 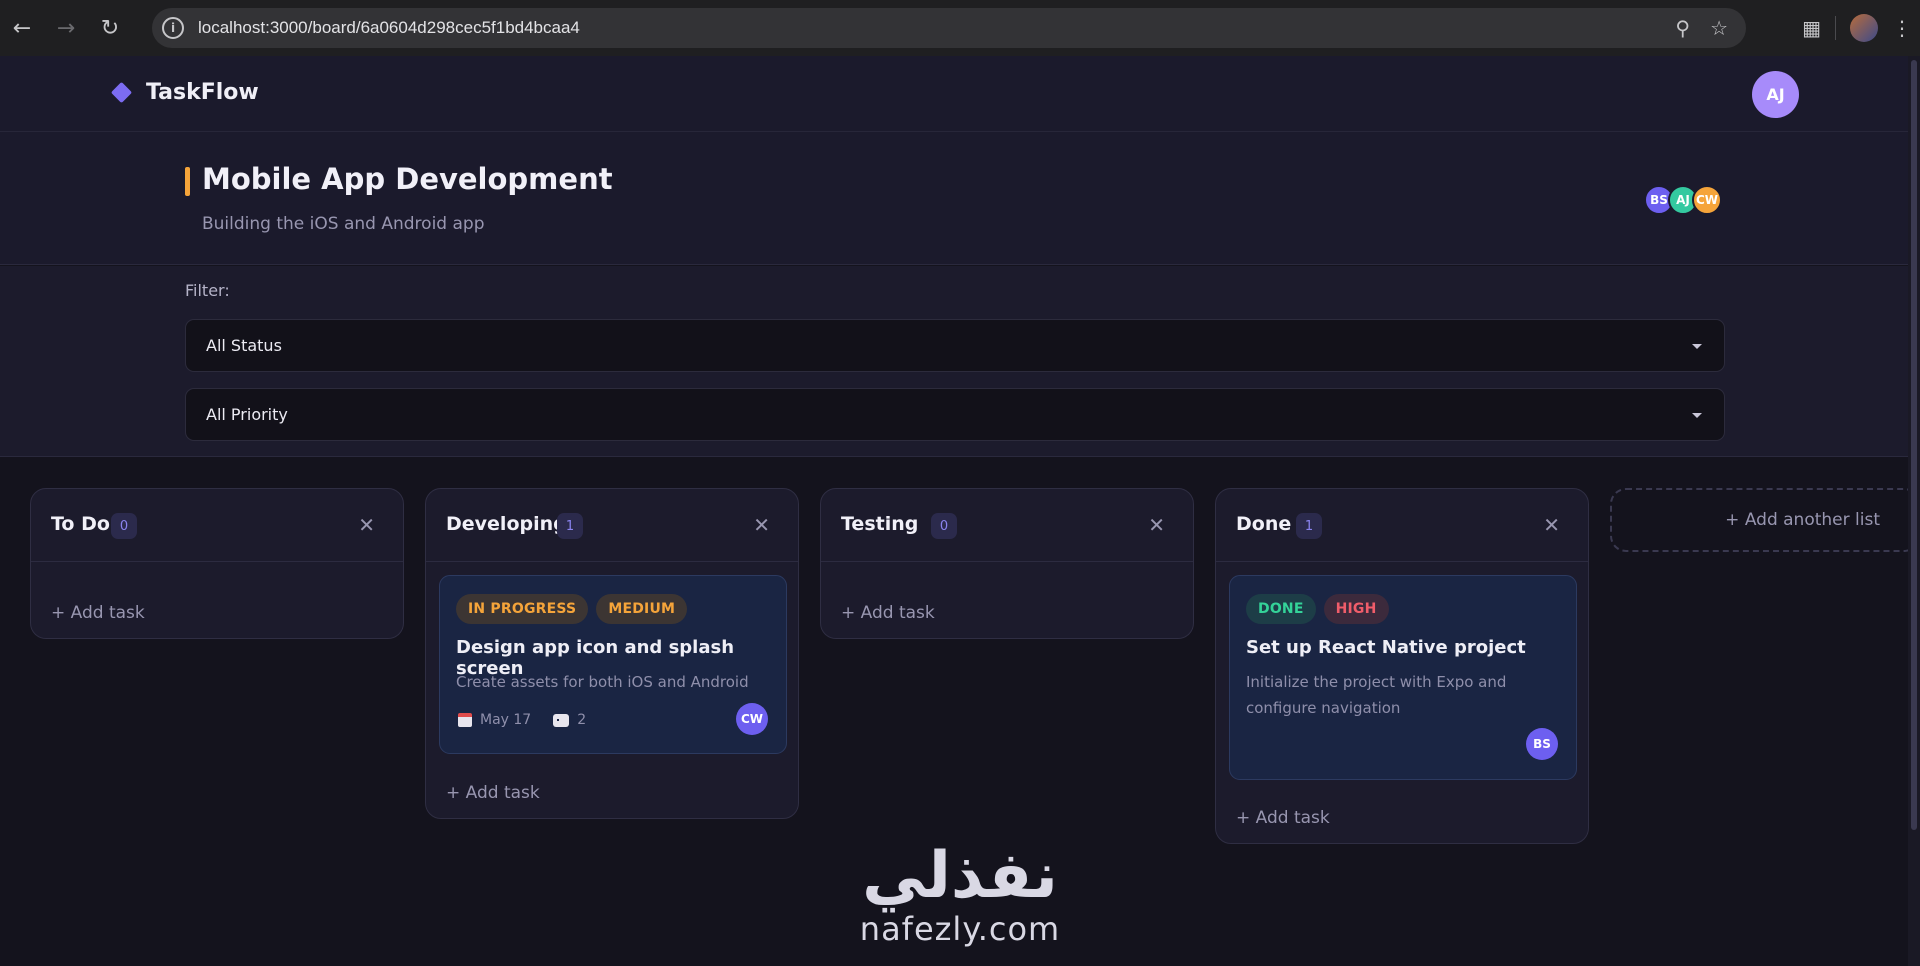 What do you see at coordinates (121, 92) in the screenshot?
I see `logo-diamond-icon` at bounding box center [121, 92].